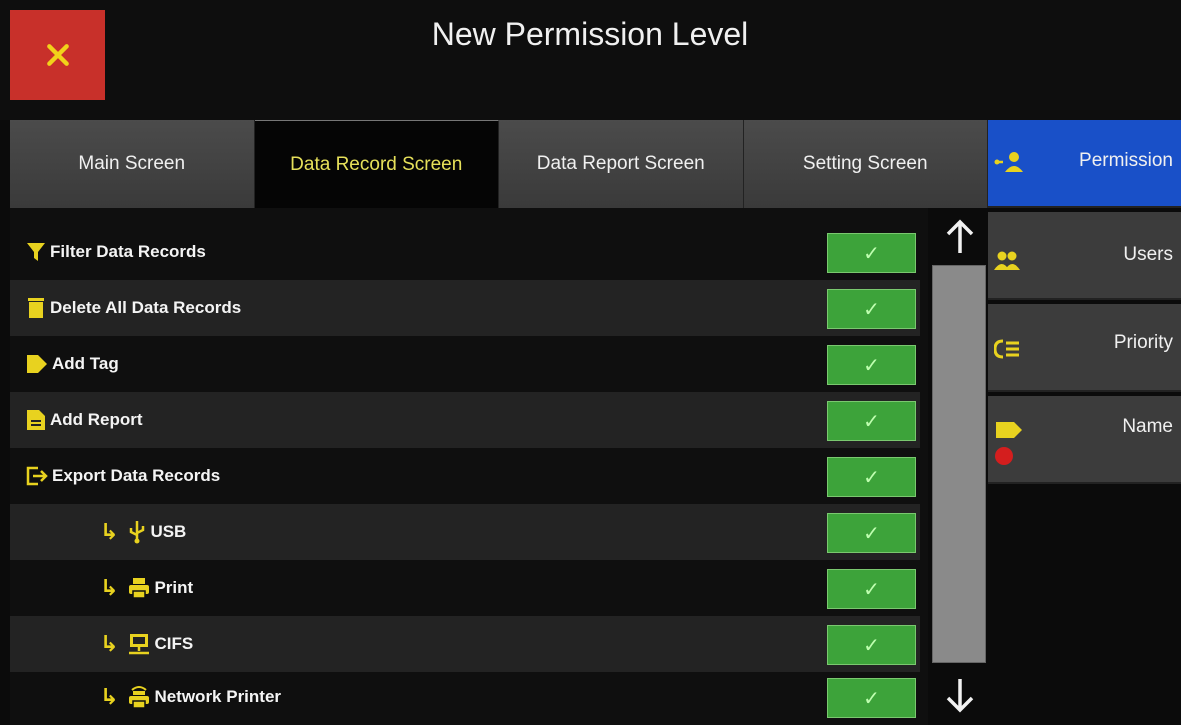  What do you see at coordinates (1147, 426) in the screenshot?
I see `sidebar-item-label: Name` at bounding box center [1147, 426].